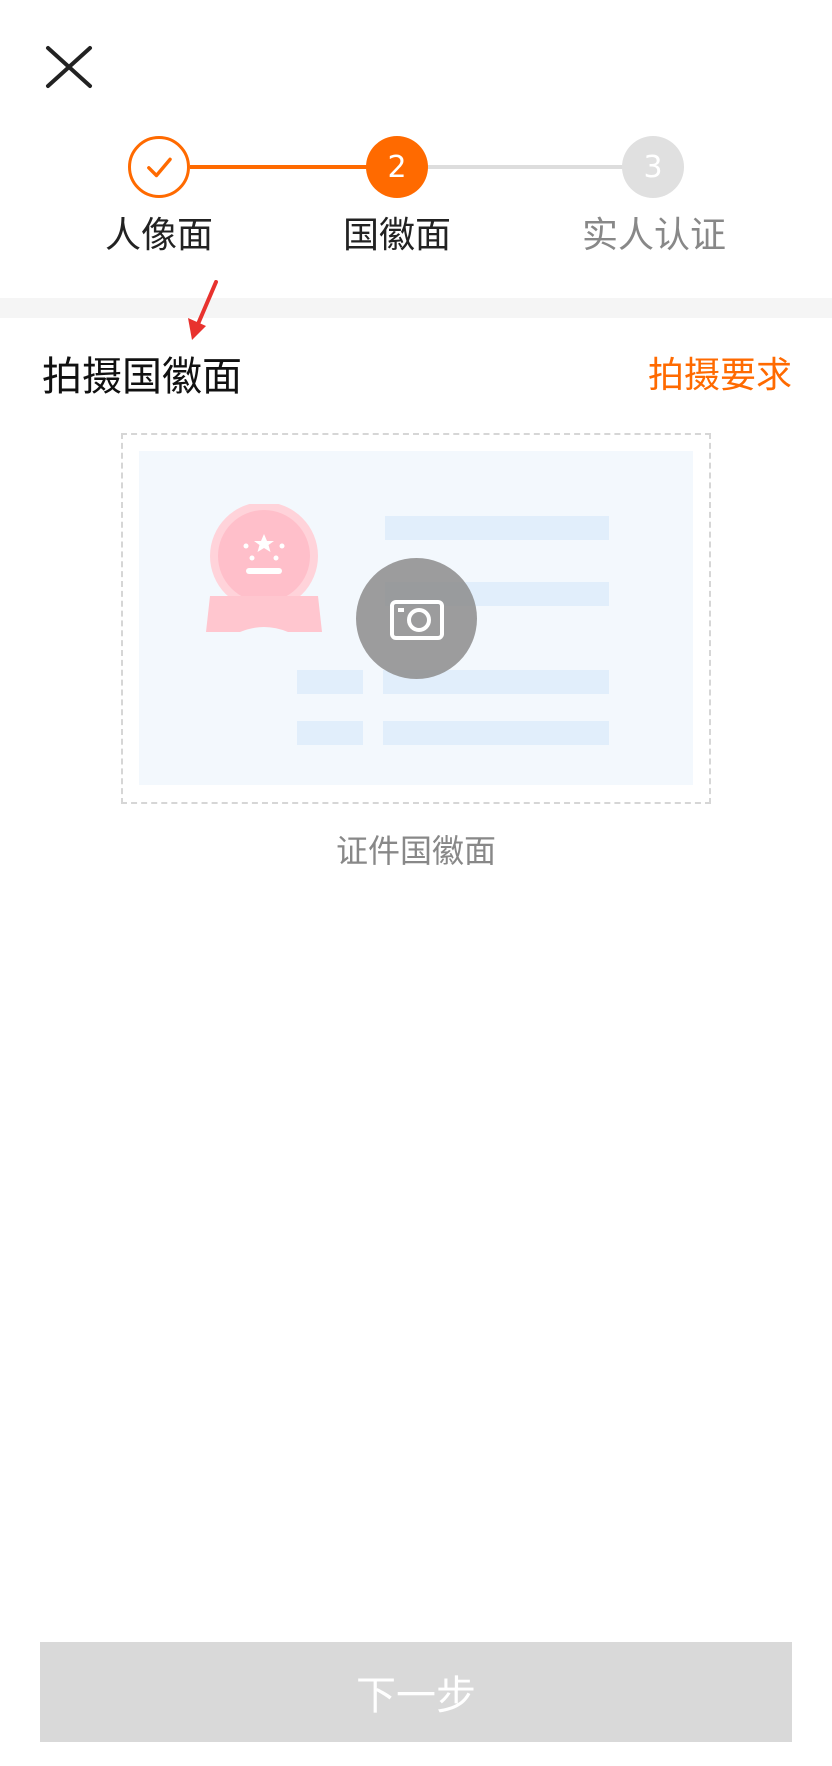  I want to click on annotation-arrow-icon, so click(204, 311).